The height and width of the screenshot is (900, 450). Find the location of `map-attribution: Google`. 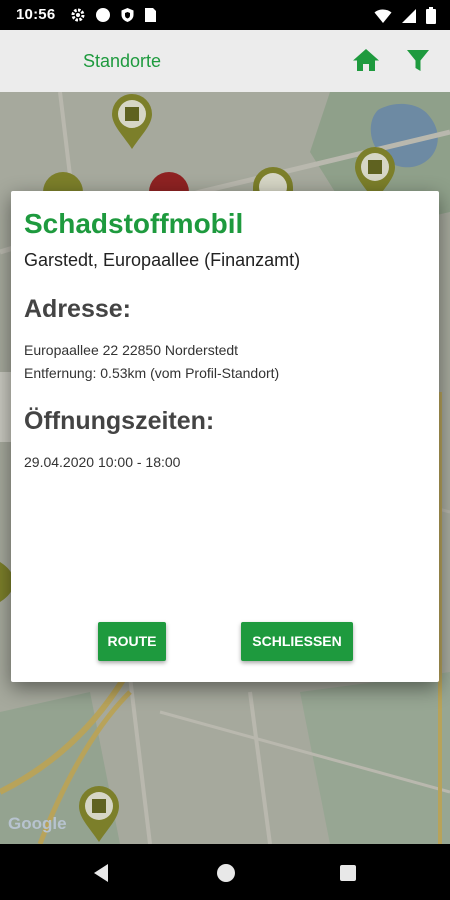

map-attribution: Google is located at coordinates (37, 823).